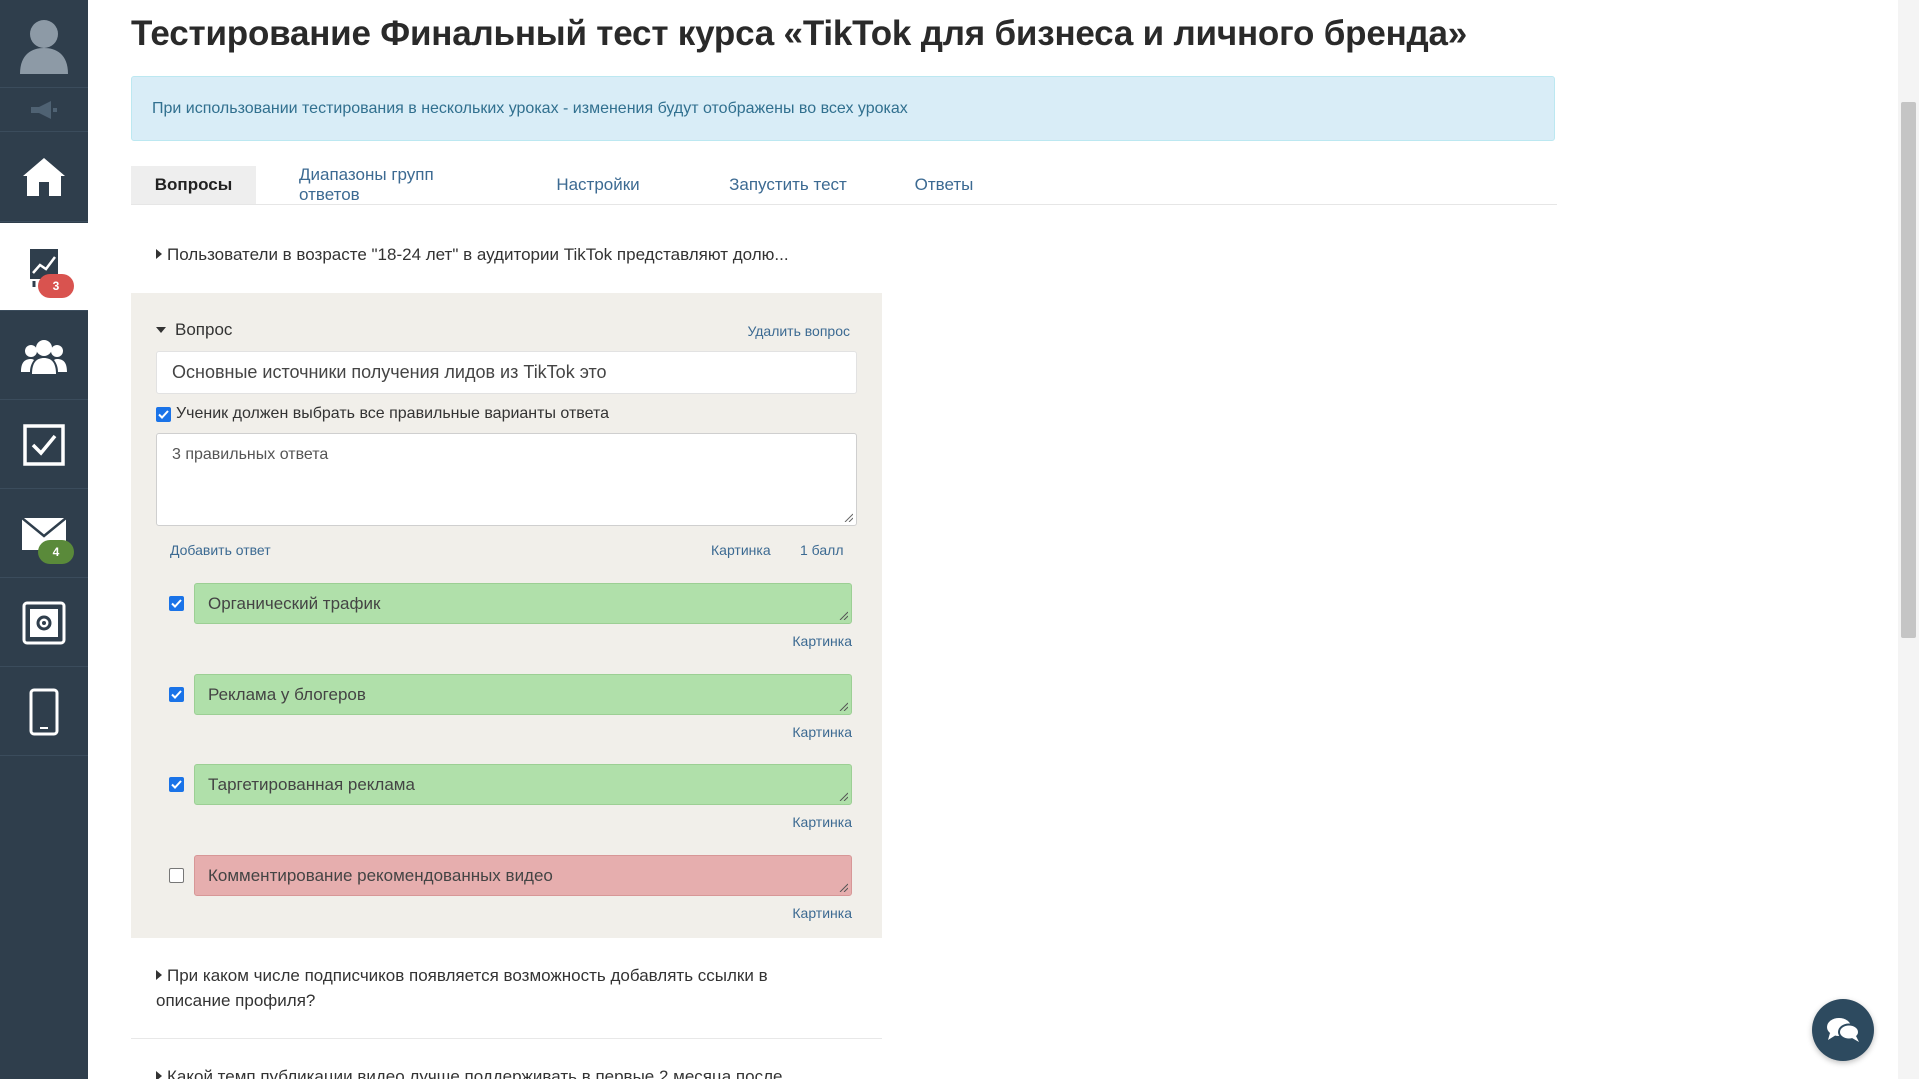 This screenshot has width=1919, height=1079. What do you see at coordinates (741, 550) in the screenshot?
I see `question-picture-link: Картинка` at bounding box center [741, 550].